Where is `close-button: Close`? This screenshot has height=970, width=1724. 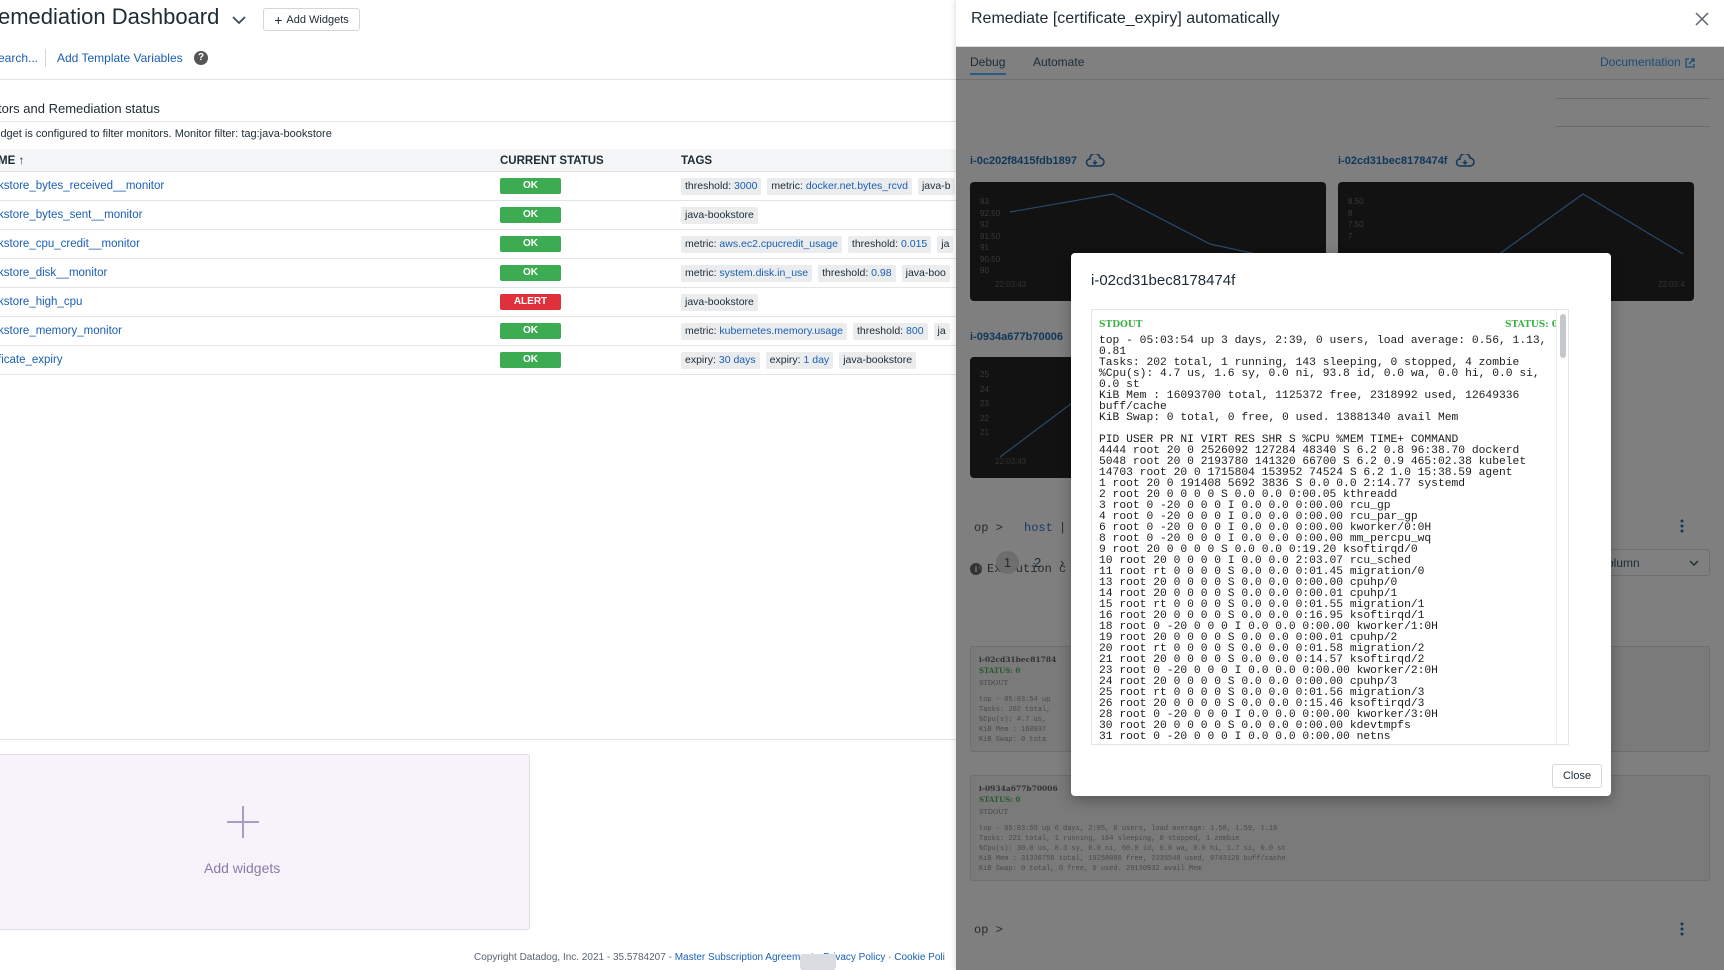
close-button: Close is located at coordinates (1577, 776).